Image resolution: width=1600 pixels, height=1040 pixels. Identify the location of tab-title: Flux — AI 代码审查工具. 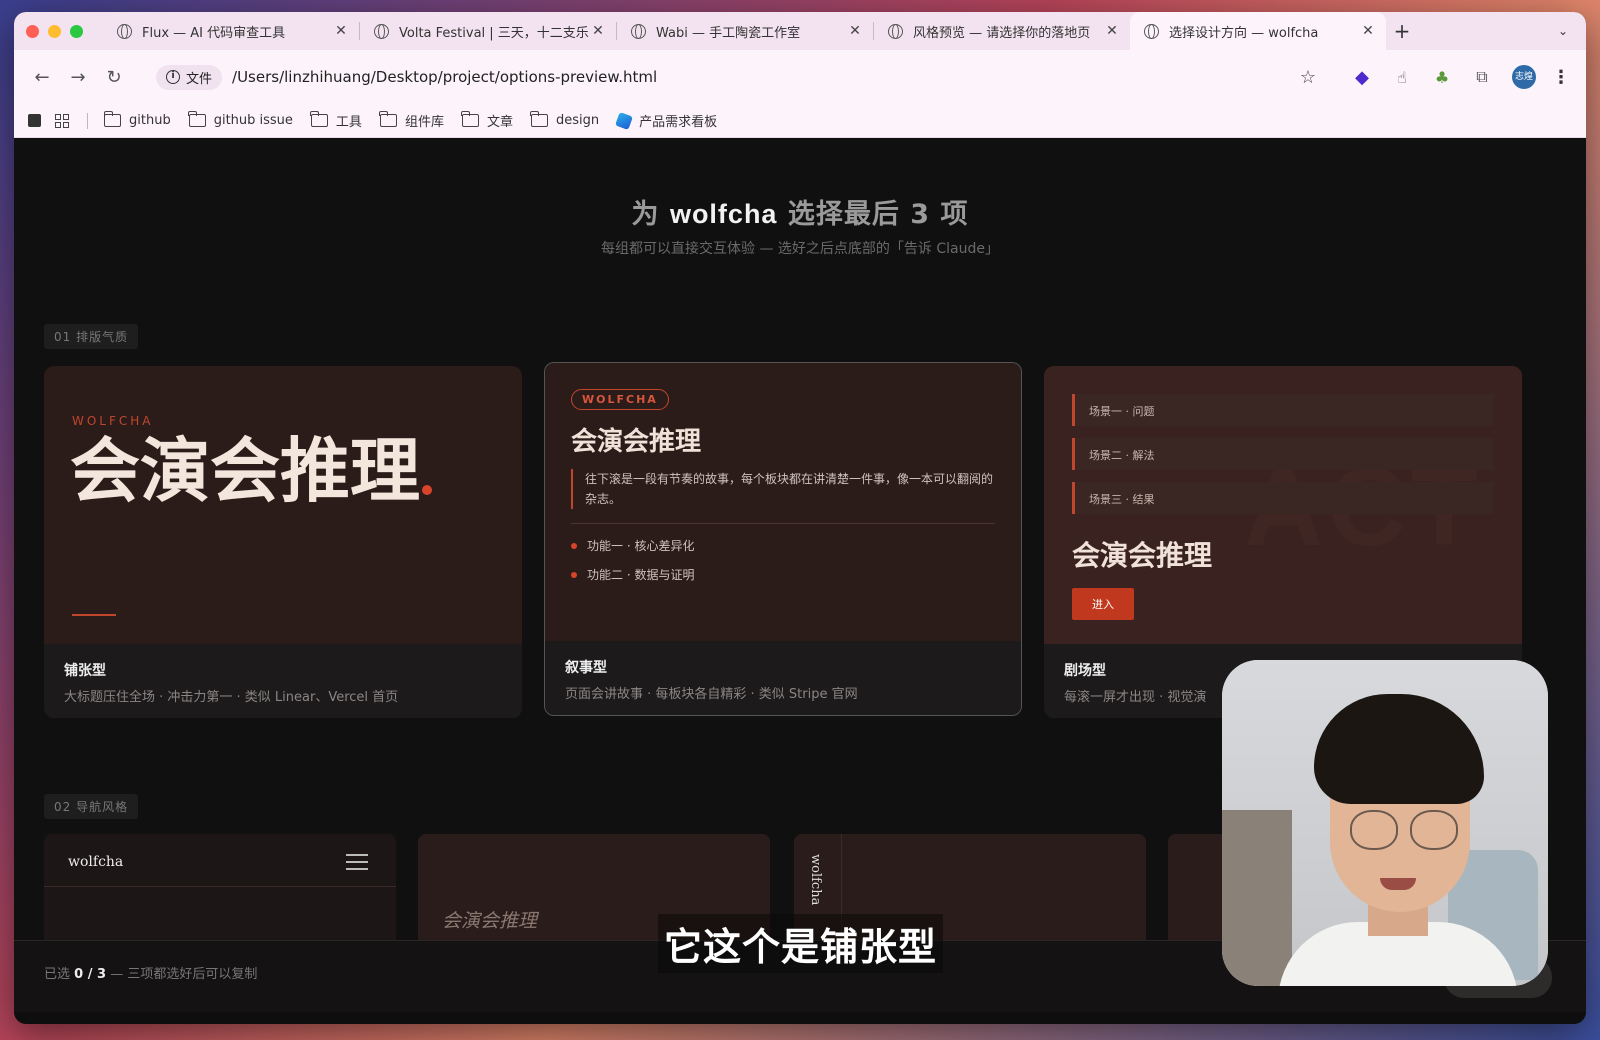
(214, 33).